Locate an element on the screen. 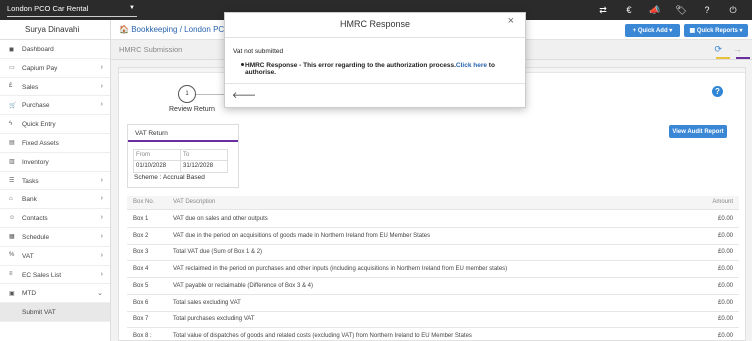  euro-icon: € is located at coordinates (629, 10).